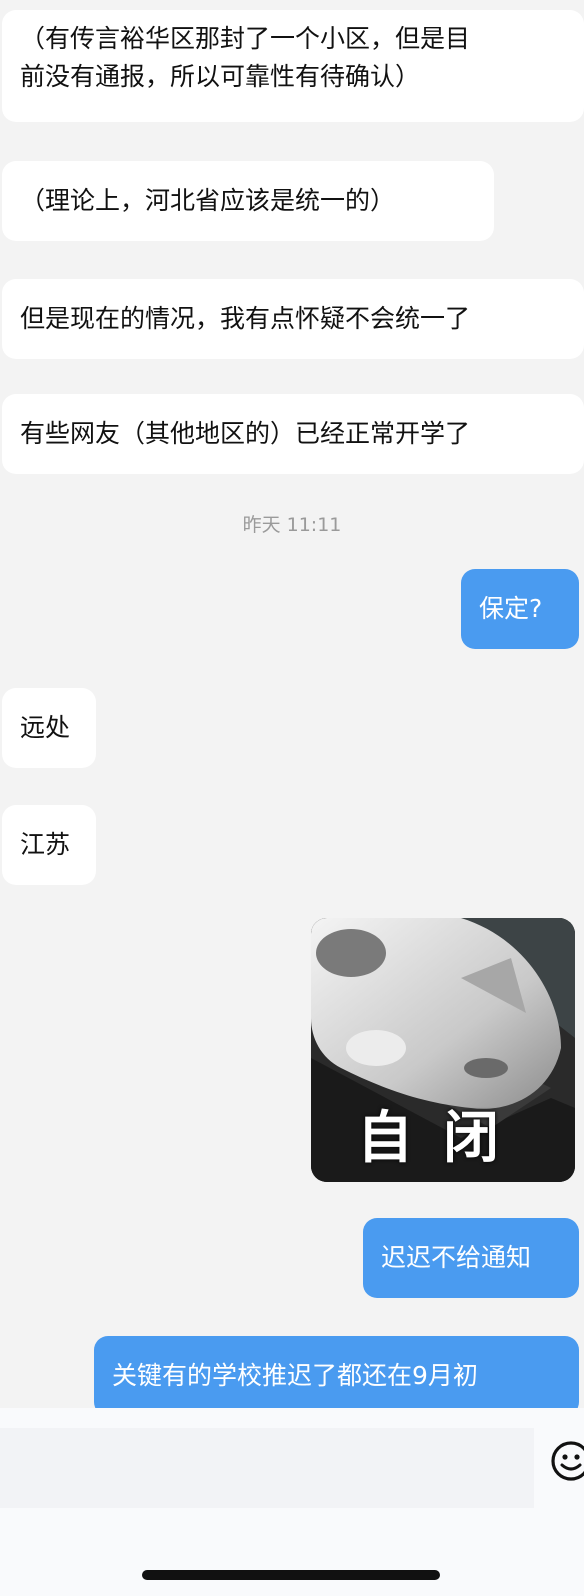 The width and height of the screenshot is (584, 1596). What do you see at coordinates (291, 1575) in the screenshot?
I see `home-indicator` at bounding box center [291, 1575].